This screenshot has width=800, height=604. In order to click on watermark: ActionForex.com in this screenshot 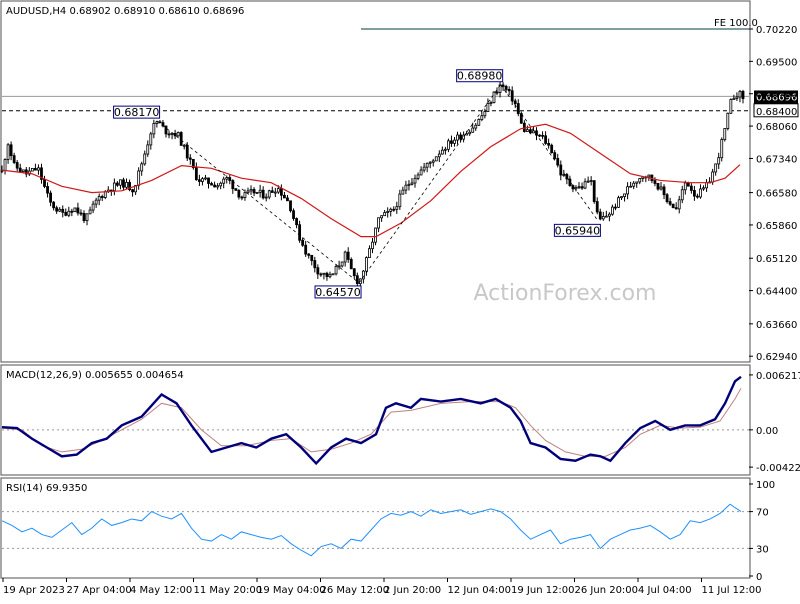, I will do `click(565, 293)`.